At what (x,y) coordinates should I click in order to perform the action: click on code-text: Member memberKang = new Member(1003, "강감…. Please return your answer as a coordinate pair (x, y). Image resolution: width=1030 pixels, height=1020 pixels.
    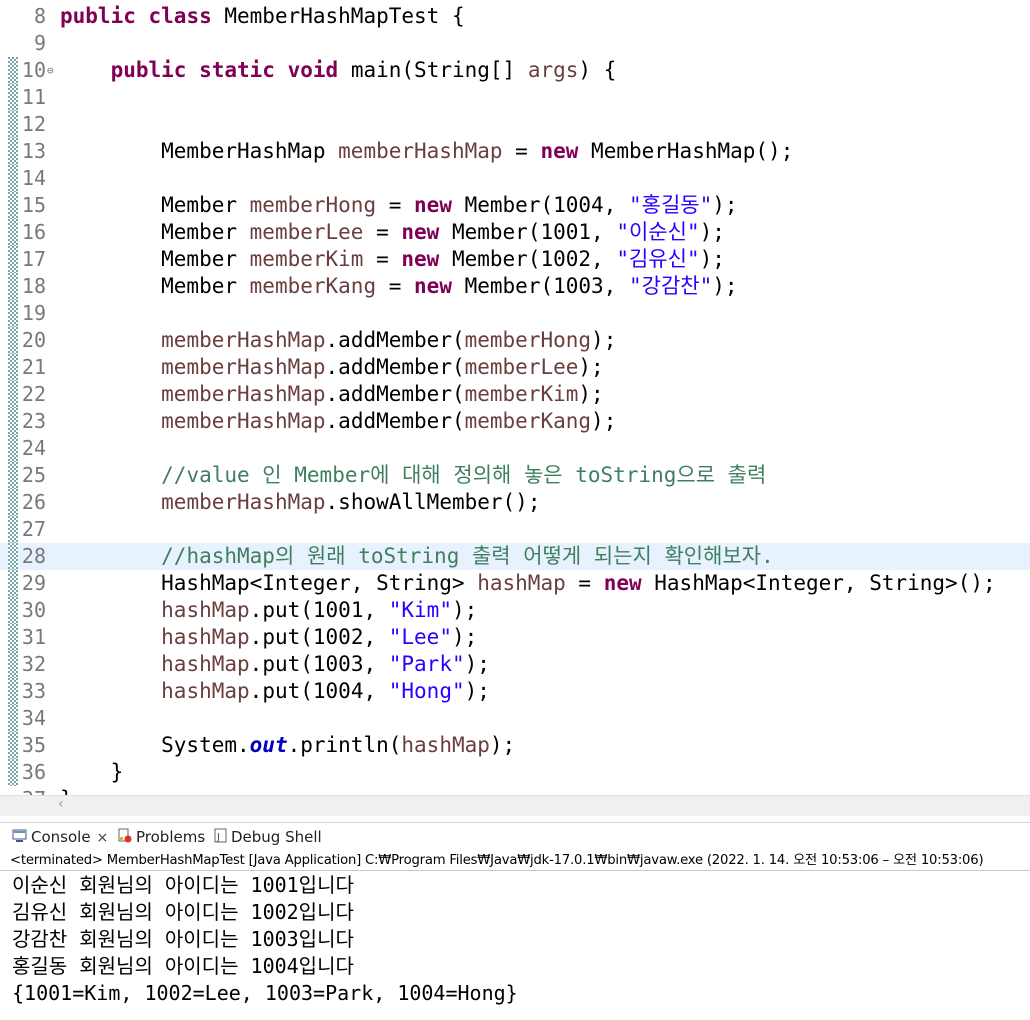
    Looking at the image, I should click on (399, 286).